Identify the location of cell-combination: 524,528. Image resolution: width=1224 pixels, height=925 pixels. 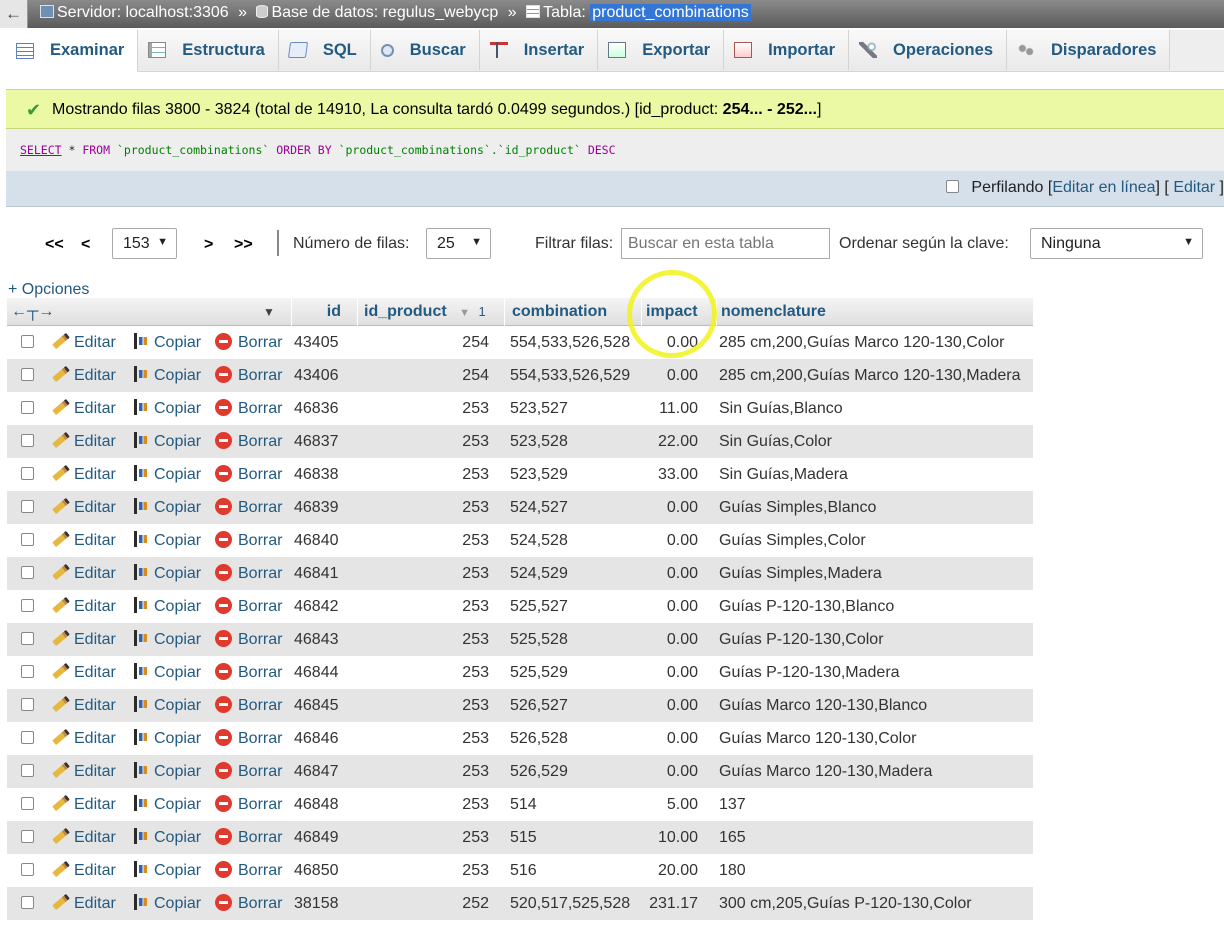
(539, 540).